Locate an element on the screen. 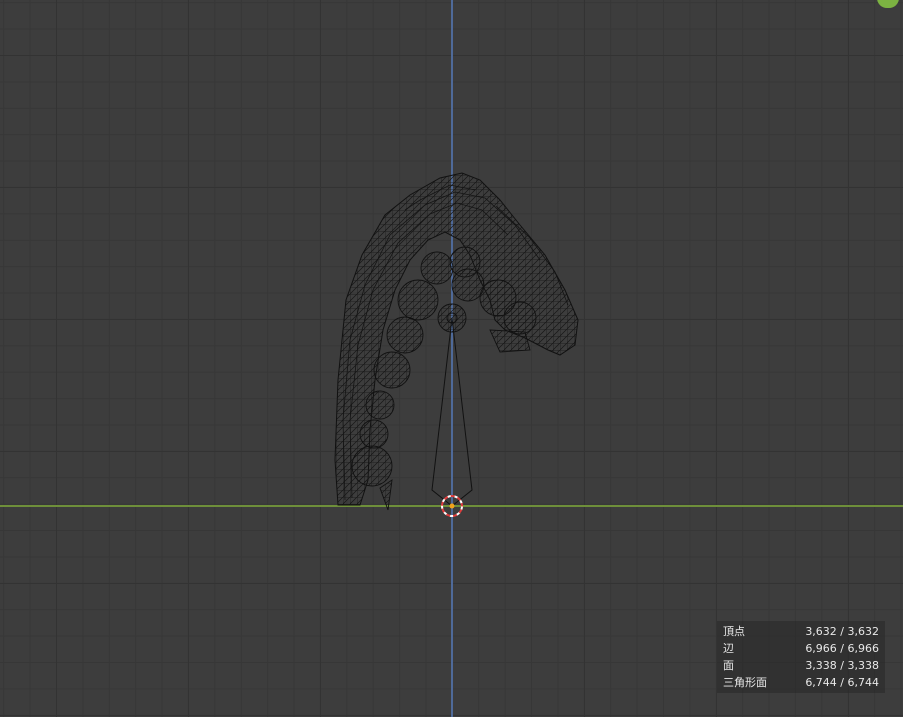 The height and width of the screenshot is (717, 903). stat-row-vertices: 頂点 3,632 / 3,632 is located at coordinates (801, 631).